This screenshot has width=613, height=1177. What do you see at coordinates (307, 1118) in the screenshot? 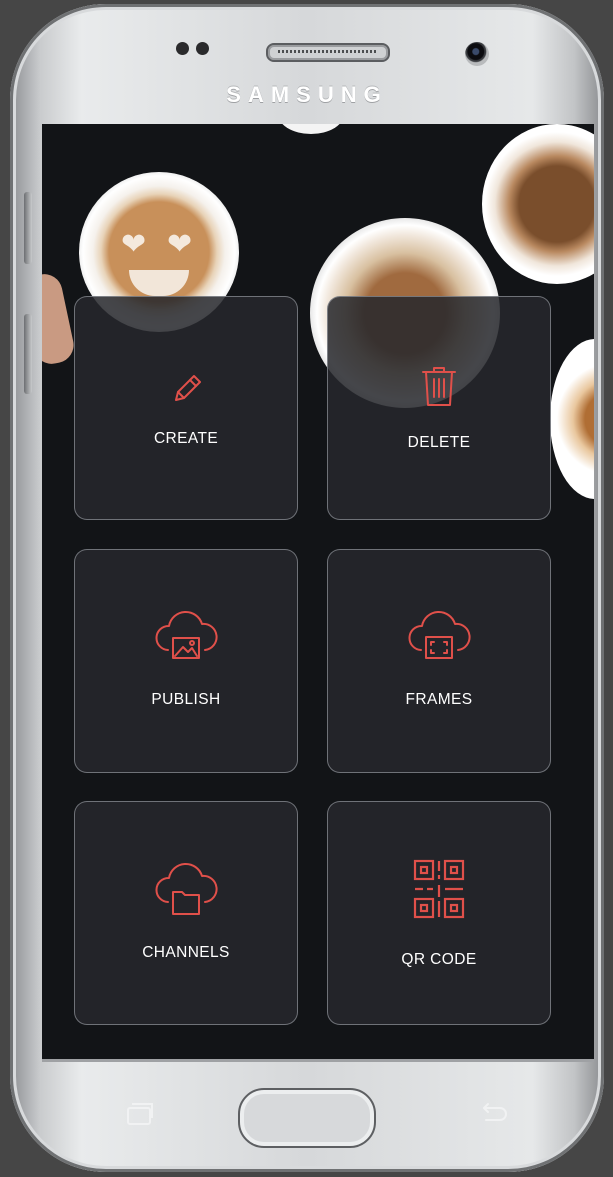
I see `home-button` at bounding box center [307, 1118].